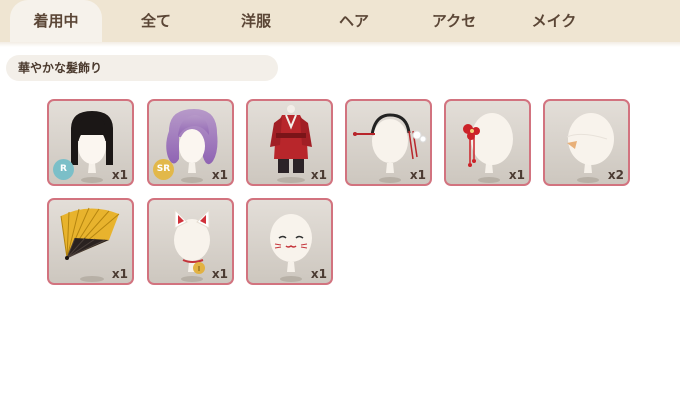 This screenshot has height=407, width=680. I want to click on tab-bar-shadow, so click(340, 44).